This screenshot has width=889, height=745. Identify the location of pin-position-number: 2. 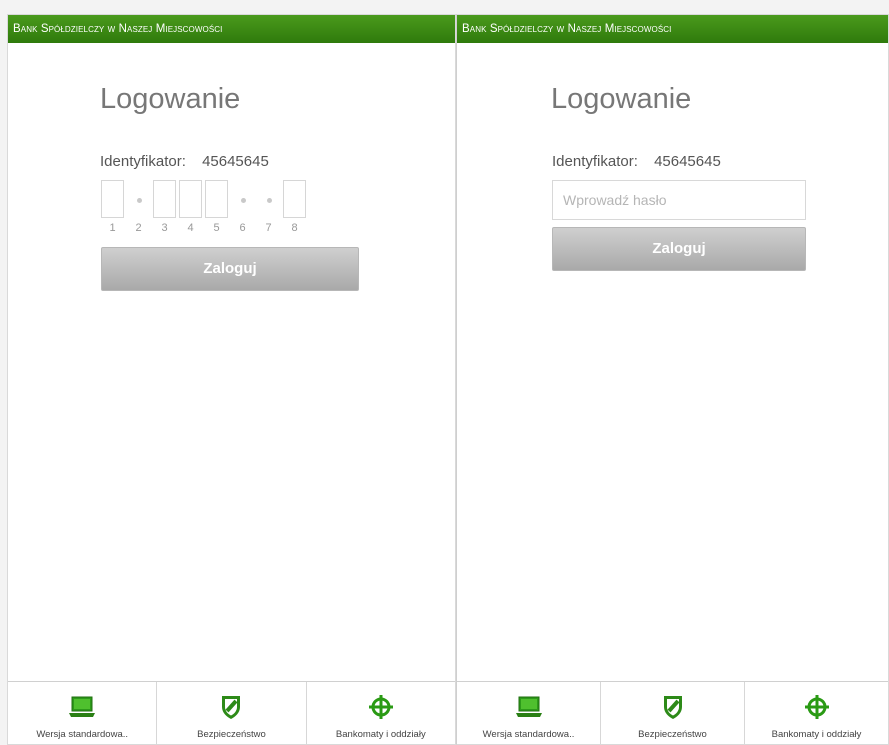
(138, 228).